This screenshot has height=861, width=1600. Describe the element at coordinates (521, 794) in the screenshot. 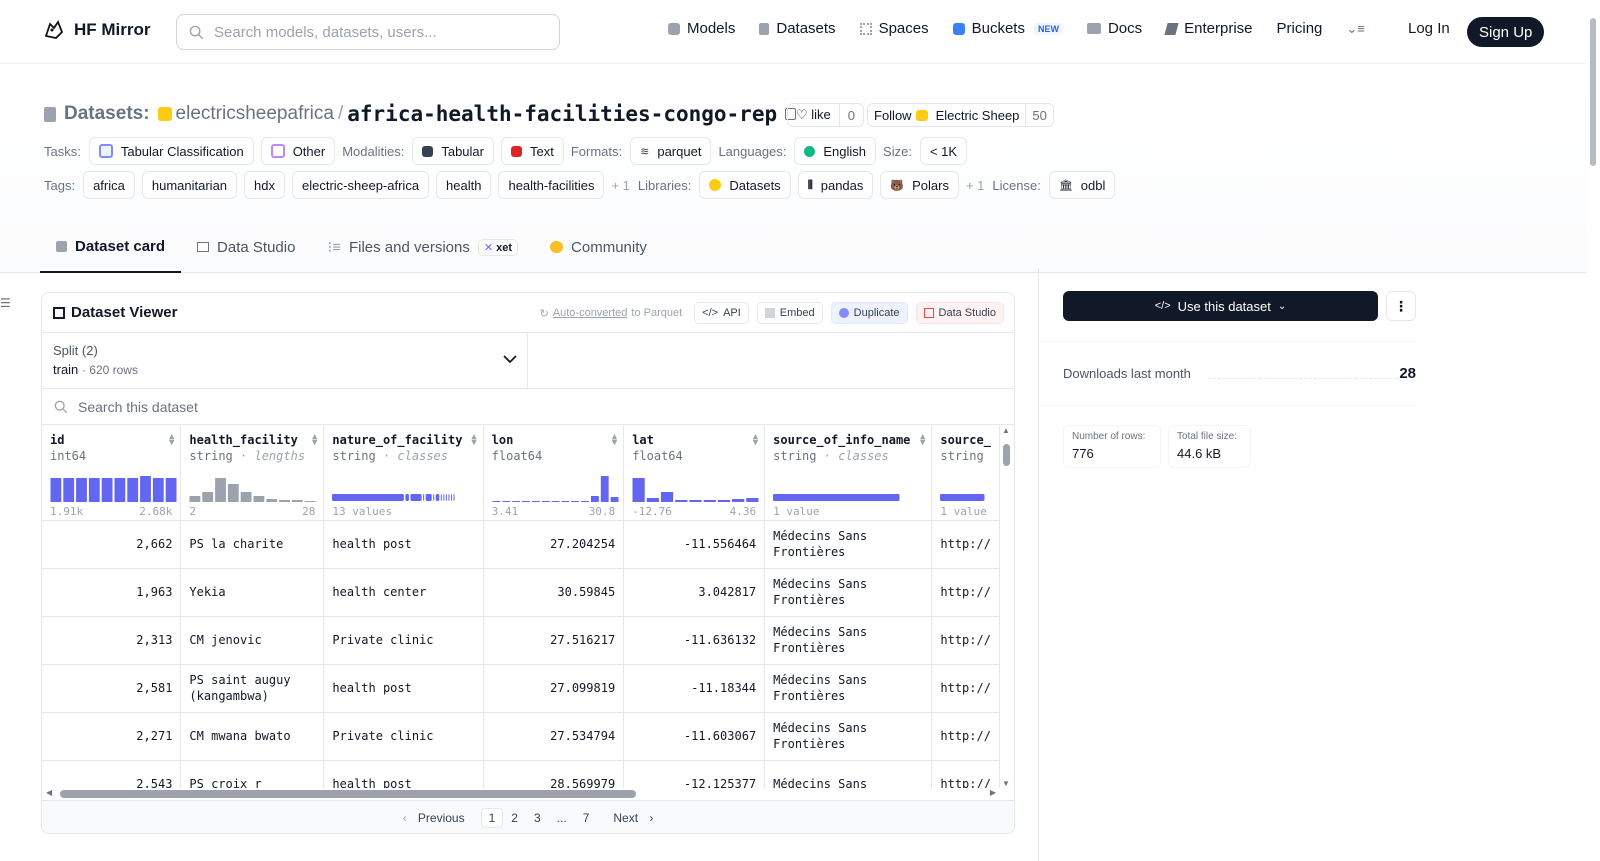

I see `table-horizontal-scrollbar: ◀ ▶` at that location.